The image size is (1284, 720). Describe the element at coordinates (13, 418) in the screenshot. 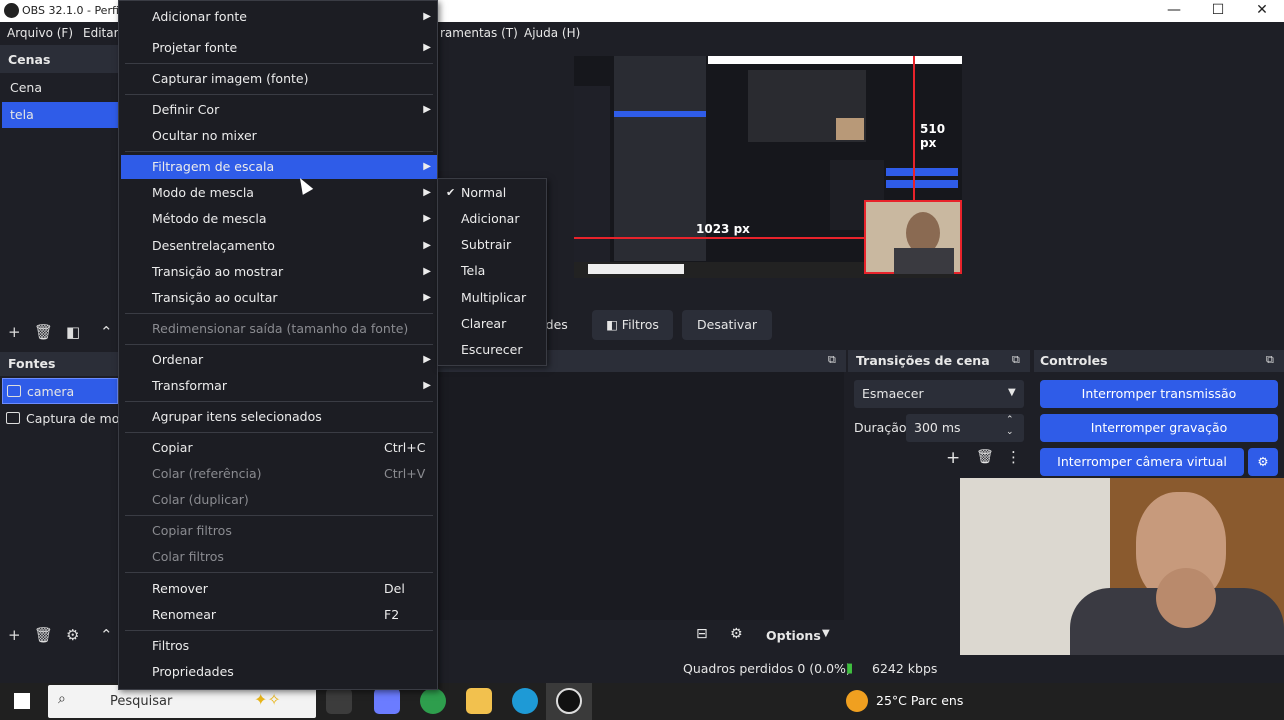

I see `monitor-icon` at that location.